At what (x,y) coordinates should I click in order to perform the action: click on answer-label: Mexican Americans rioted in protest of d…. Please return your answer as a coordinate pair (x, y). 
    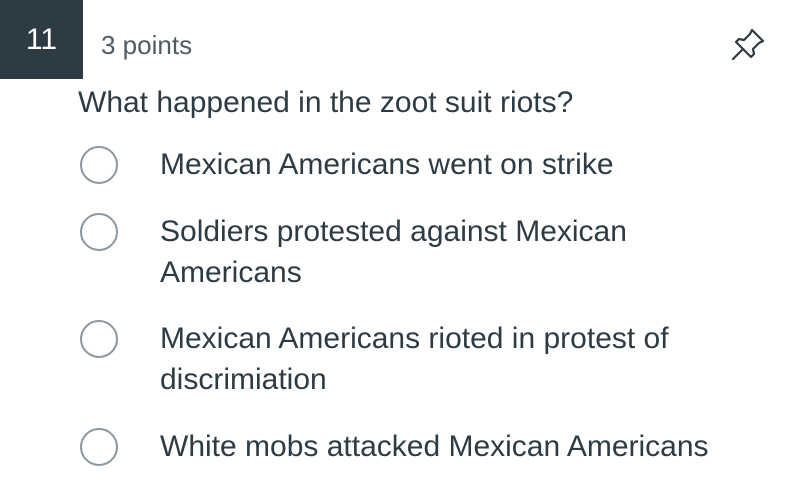
    Looking at the image, I should click on (414, 359).